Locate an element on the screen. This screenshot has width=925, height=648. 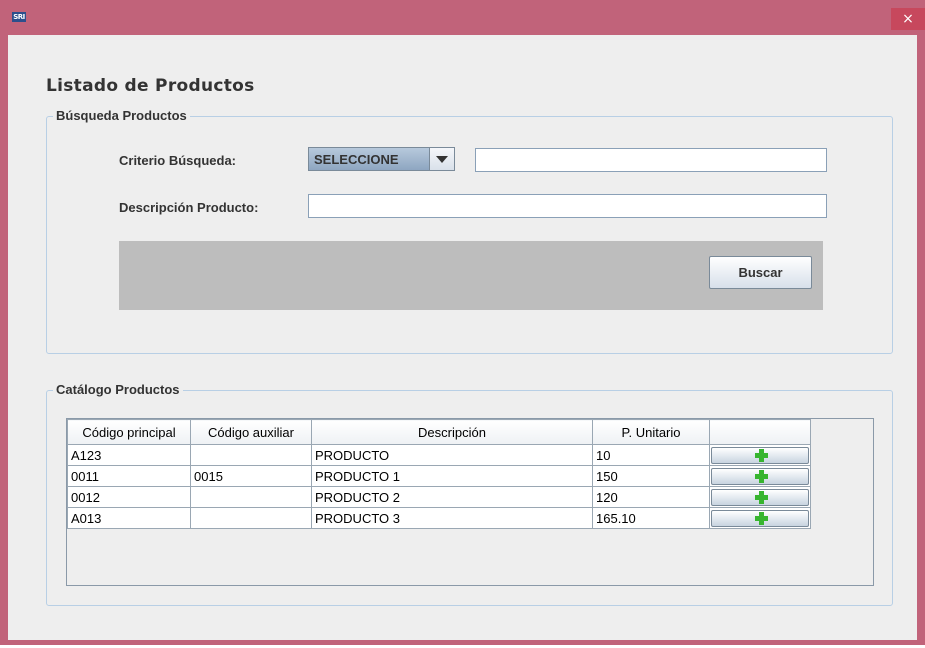
table-row: A013 PRODUCTO 3 165.10 is located at coordinates (439, 518).